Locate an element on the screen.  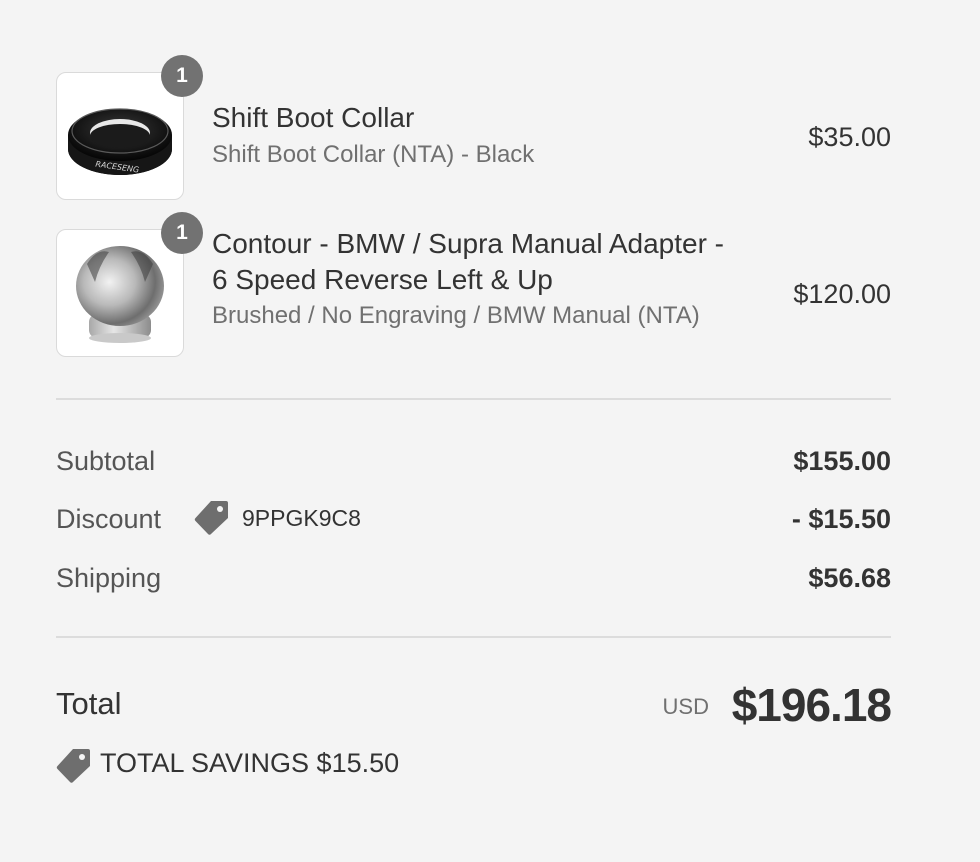
product-price: $35.00 is located at coordinates (849, 137).